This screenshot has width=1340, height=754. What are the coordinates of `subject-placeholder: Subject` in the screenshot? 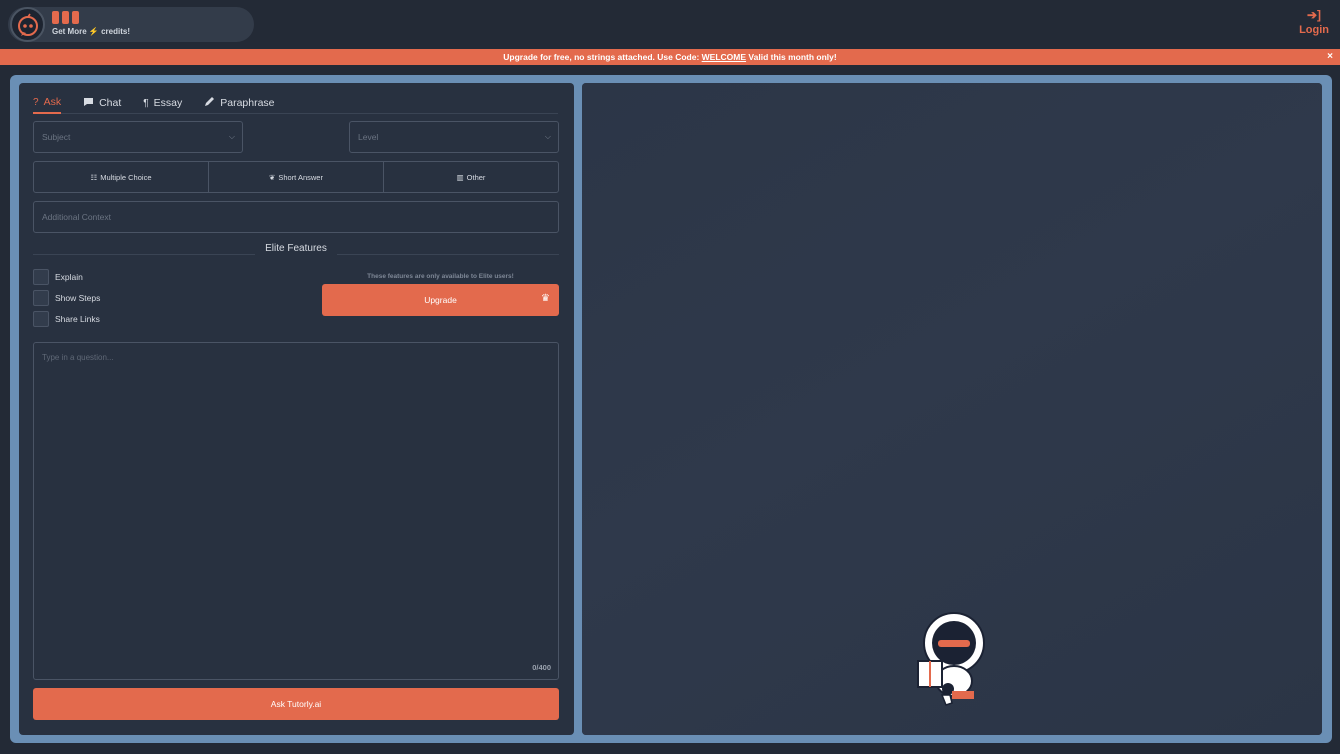 It's located at (56, 137).